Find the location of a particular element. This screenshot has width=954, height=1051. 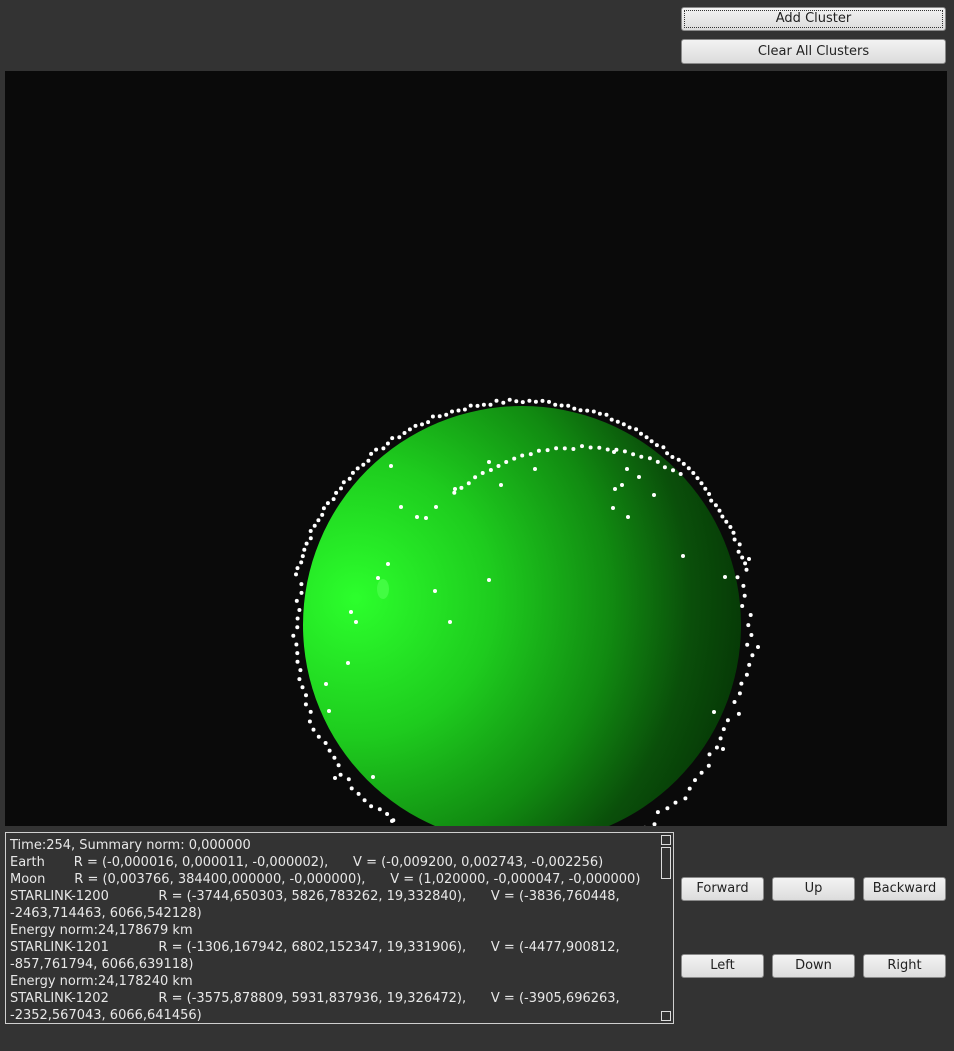

right-button: Right is located at coordinates (904, 966).